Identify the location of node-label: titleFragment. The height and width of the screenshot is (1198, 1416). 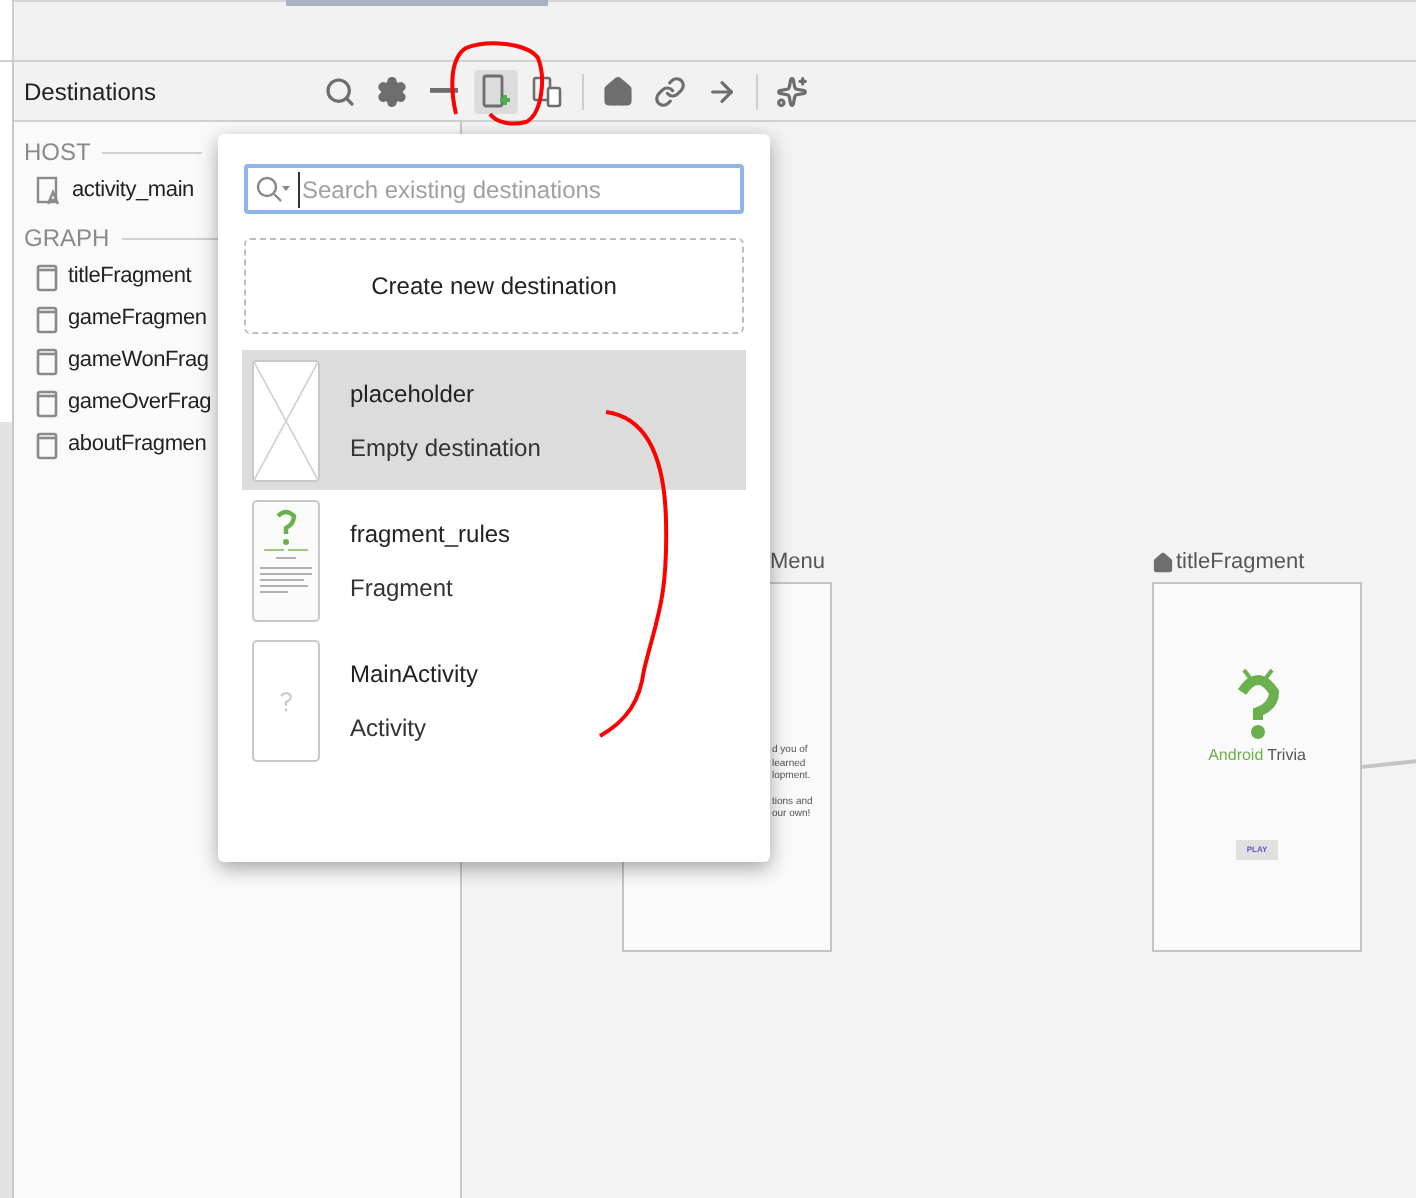
(1240, 562).